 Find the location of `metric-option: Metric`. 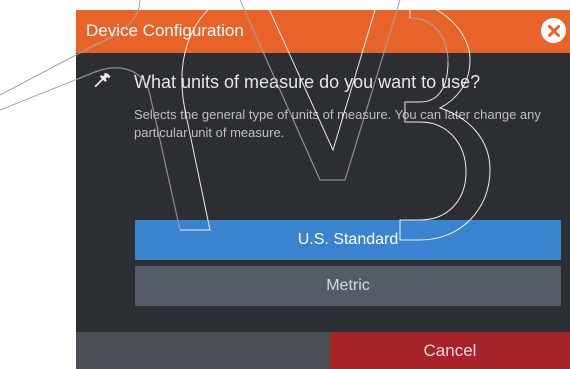

metric-option: Metric is located at coordinates (348, 286).